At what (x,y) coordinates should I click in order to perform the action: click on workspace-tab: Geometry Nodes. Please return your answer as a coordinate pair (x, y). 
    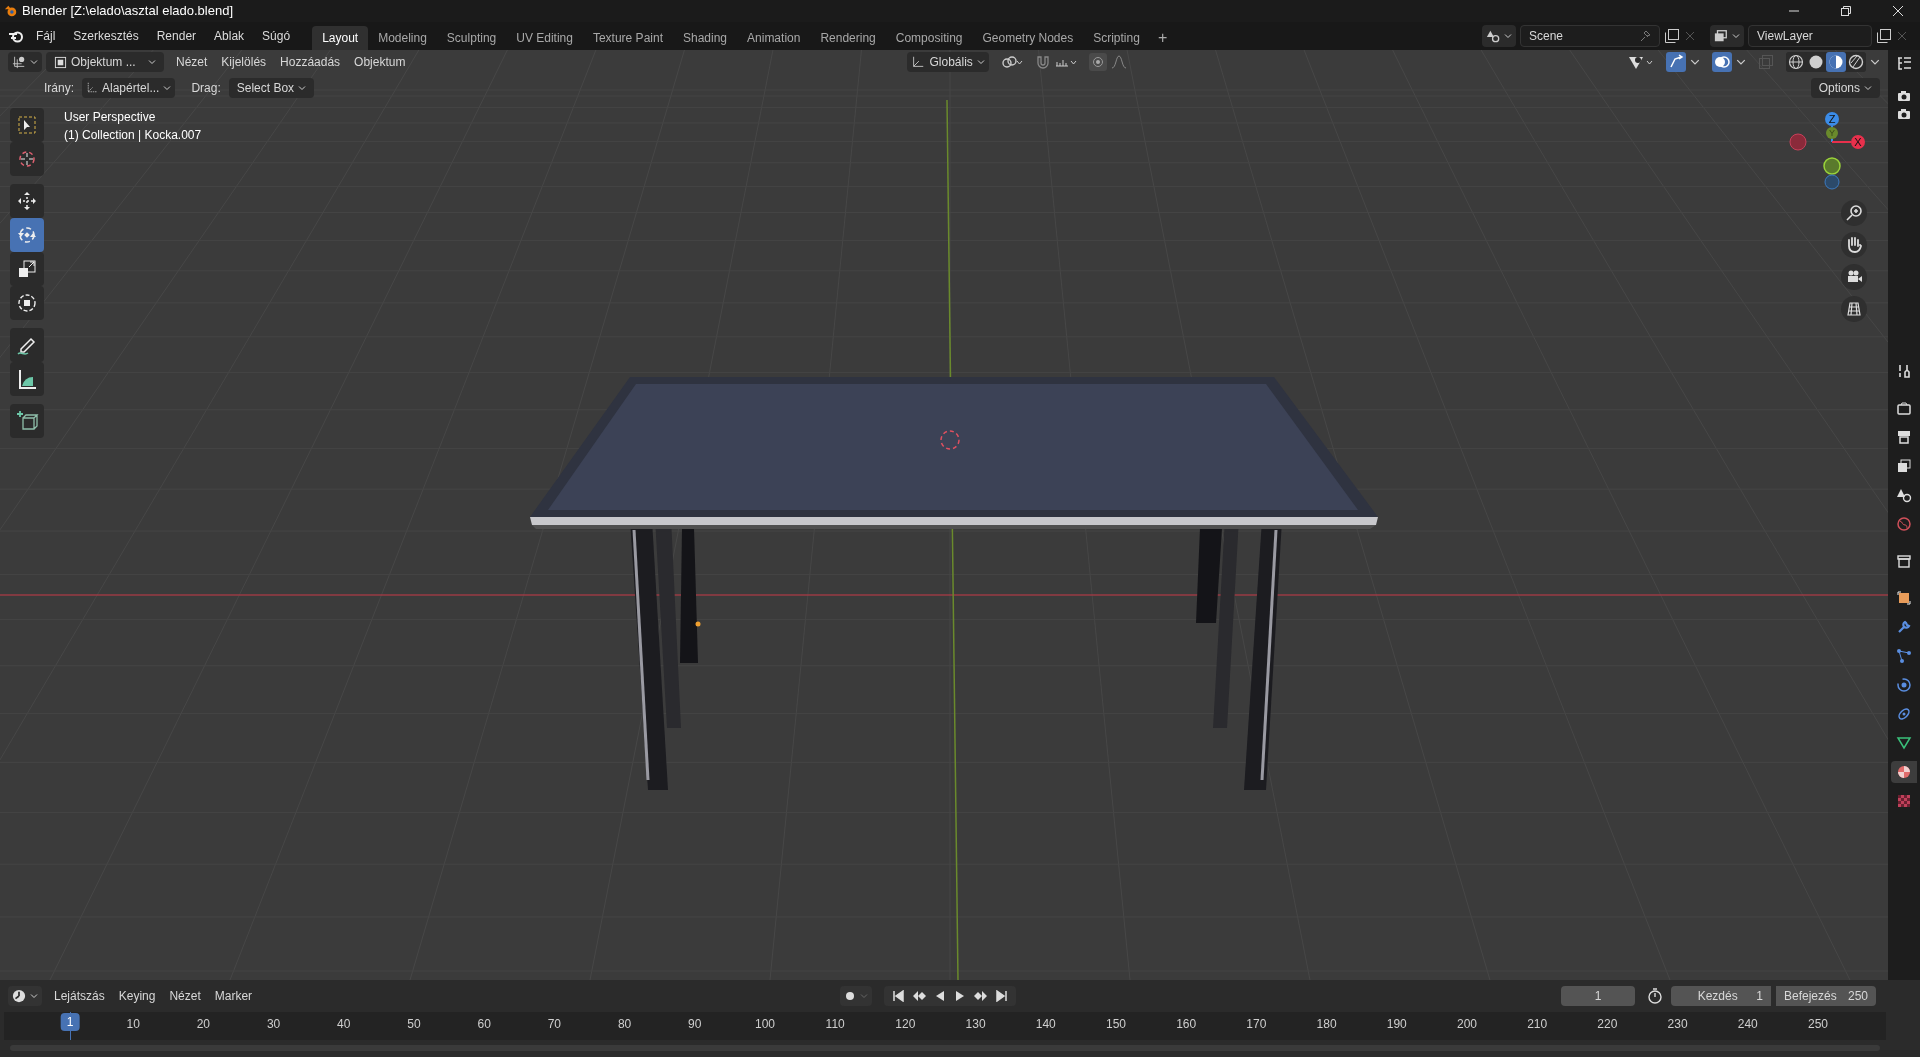
    Looking at the image, I should click on (1028, 38).